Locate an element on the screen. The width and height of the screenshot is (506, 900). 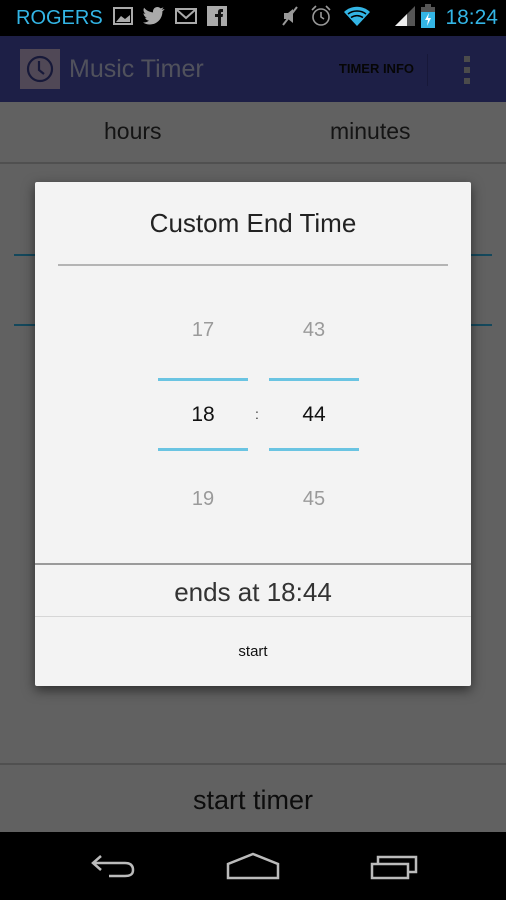
recent-apps-icon is located at coordinates (395, 866).